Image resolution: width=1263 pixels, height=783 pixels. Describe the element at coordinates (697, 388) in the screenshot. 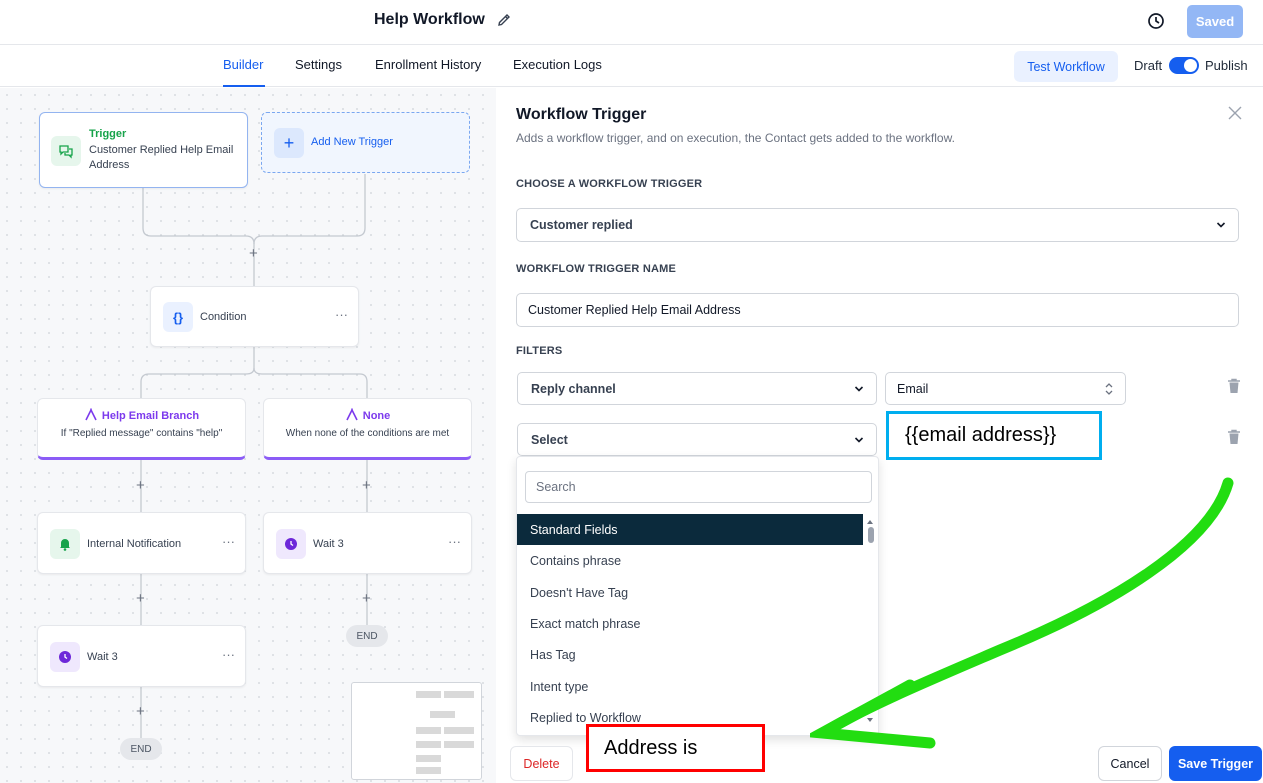

I see `filter-field-select: Reply channel` at that location.